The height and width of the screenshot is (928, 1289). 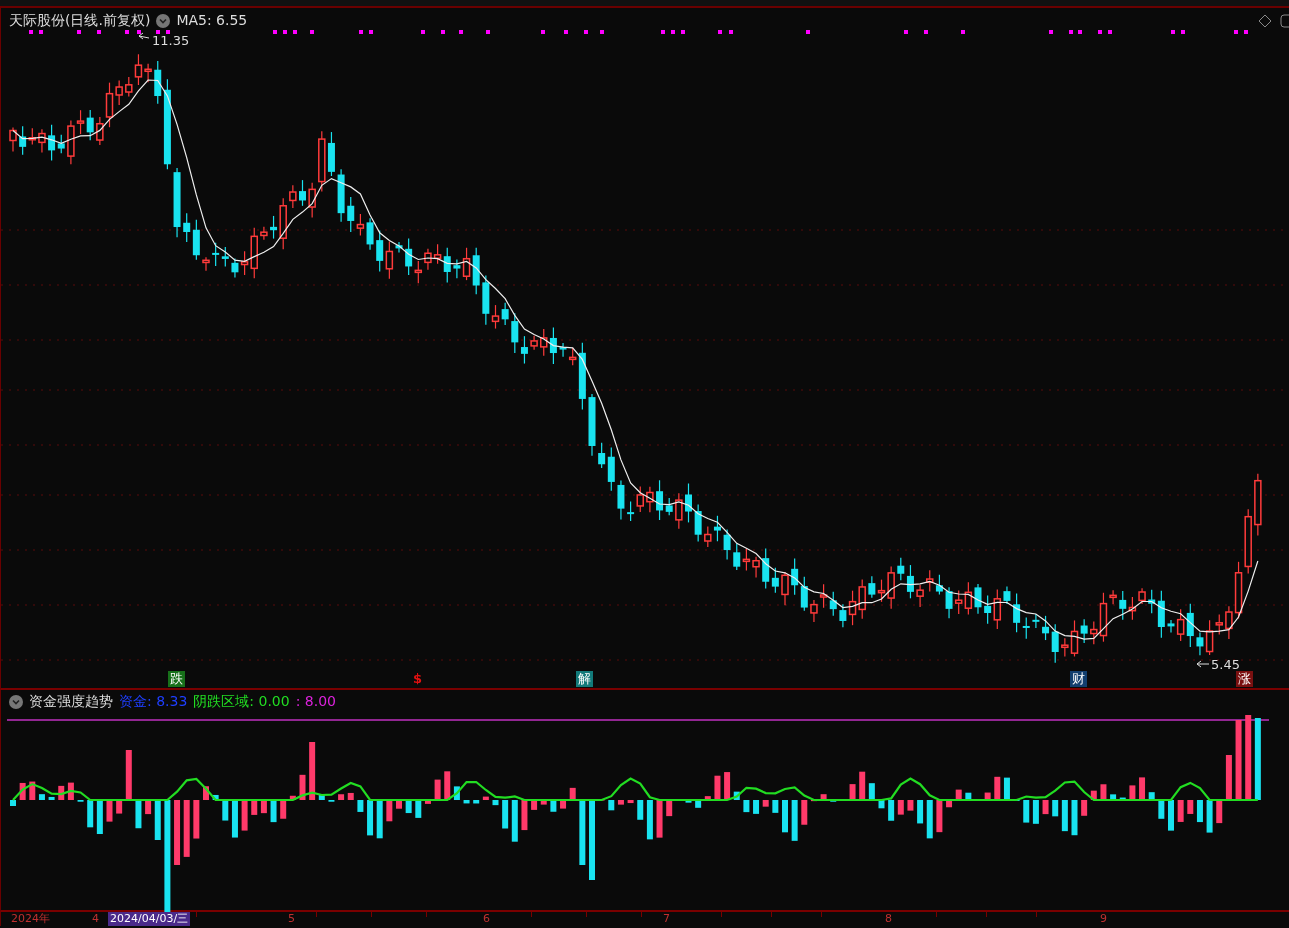 I want to click on ma-value: MA5: 6.55, so click(x=212, y=20).